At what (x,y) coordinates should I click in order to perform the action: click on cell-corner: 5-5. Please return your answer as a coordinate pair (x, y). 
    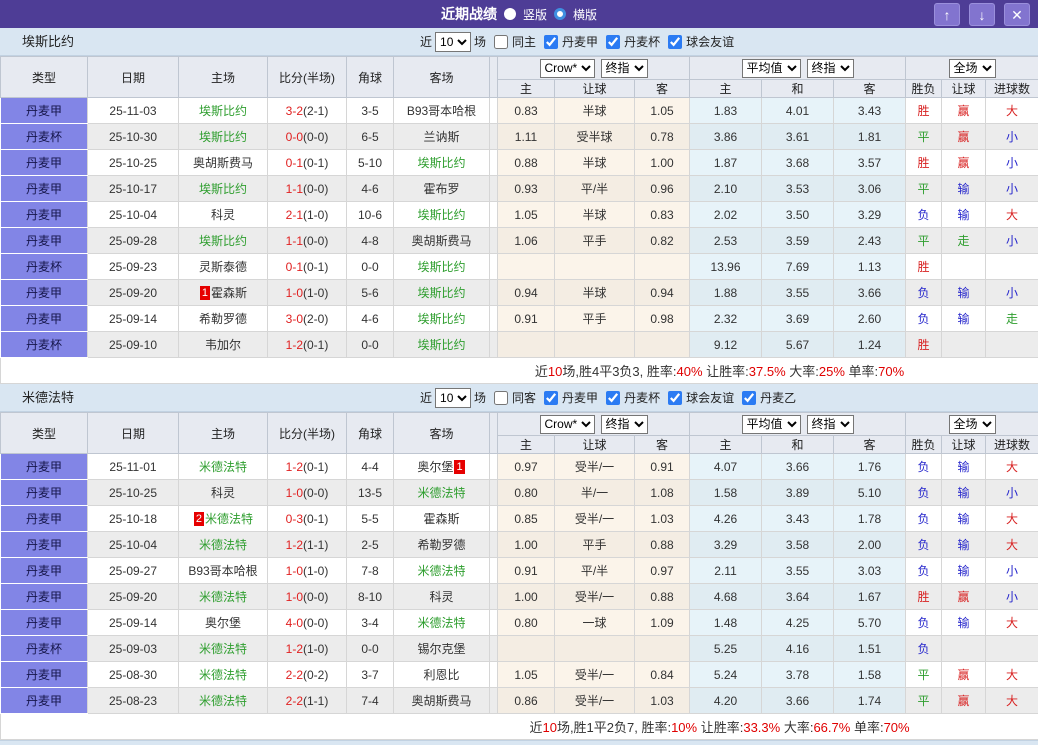
    Looking at the image, I should click on (370, 519).